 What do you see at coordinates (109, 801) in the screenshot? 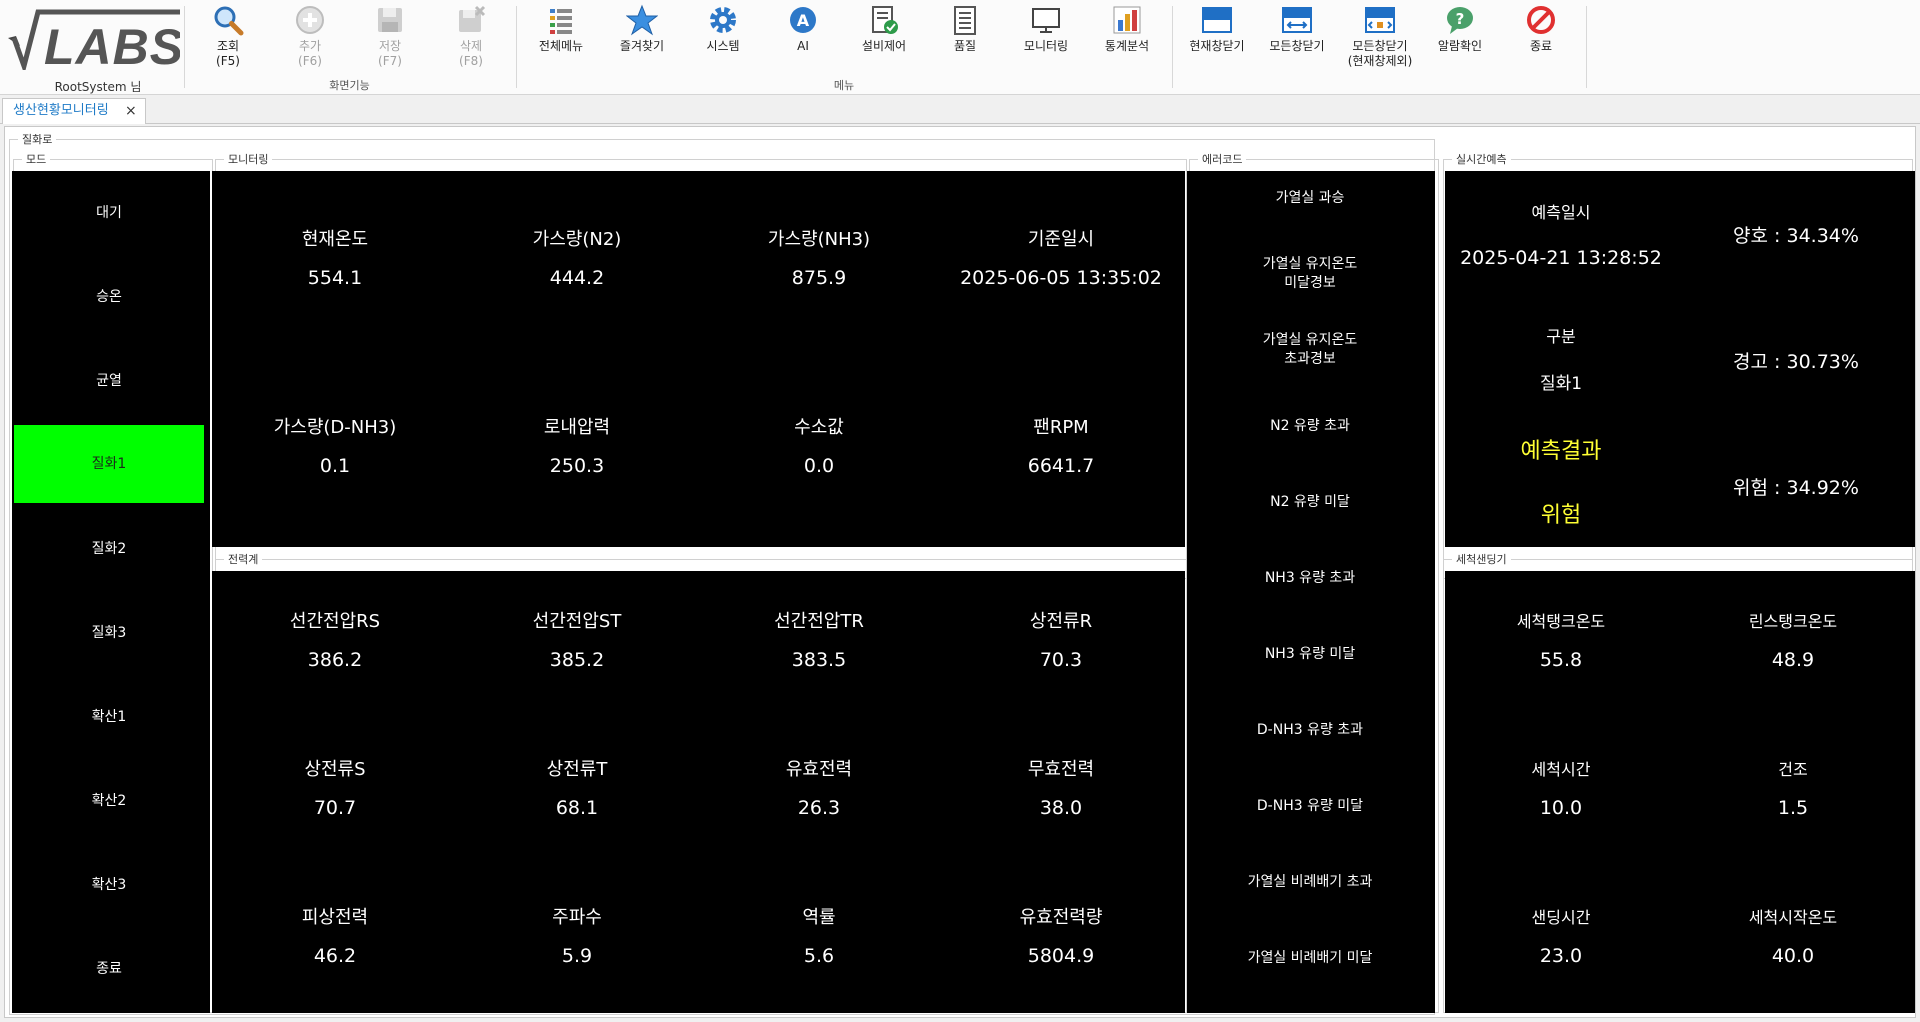
I see `mode-item: 확산2` at bounding box center [109, 801].